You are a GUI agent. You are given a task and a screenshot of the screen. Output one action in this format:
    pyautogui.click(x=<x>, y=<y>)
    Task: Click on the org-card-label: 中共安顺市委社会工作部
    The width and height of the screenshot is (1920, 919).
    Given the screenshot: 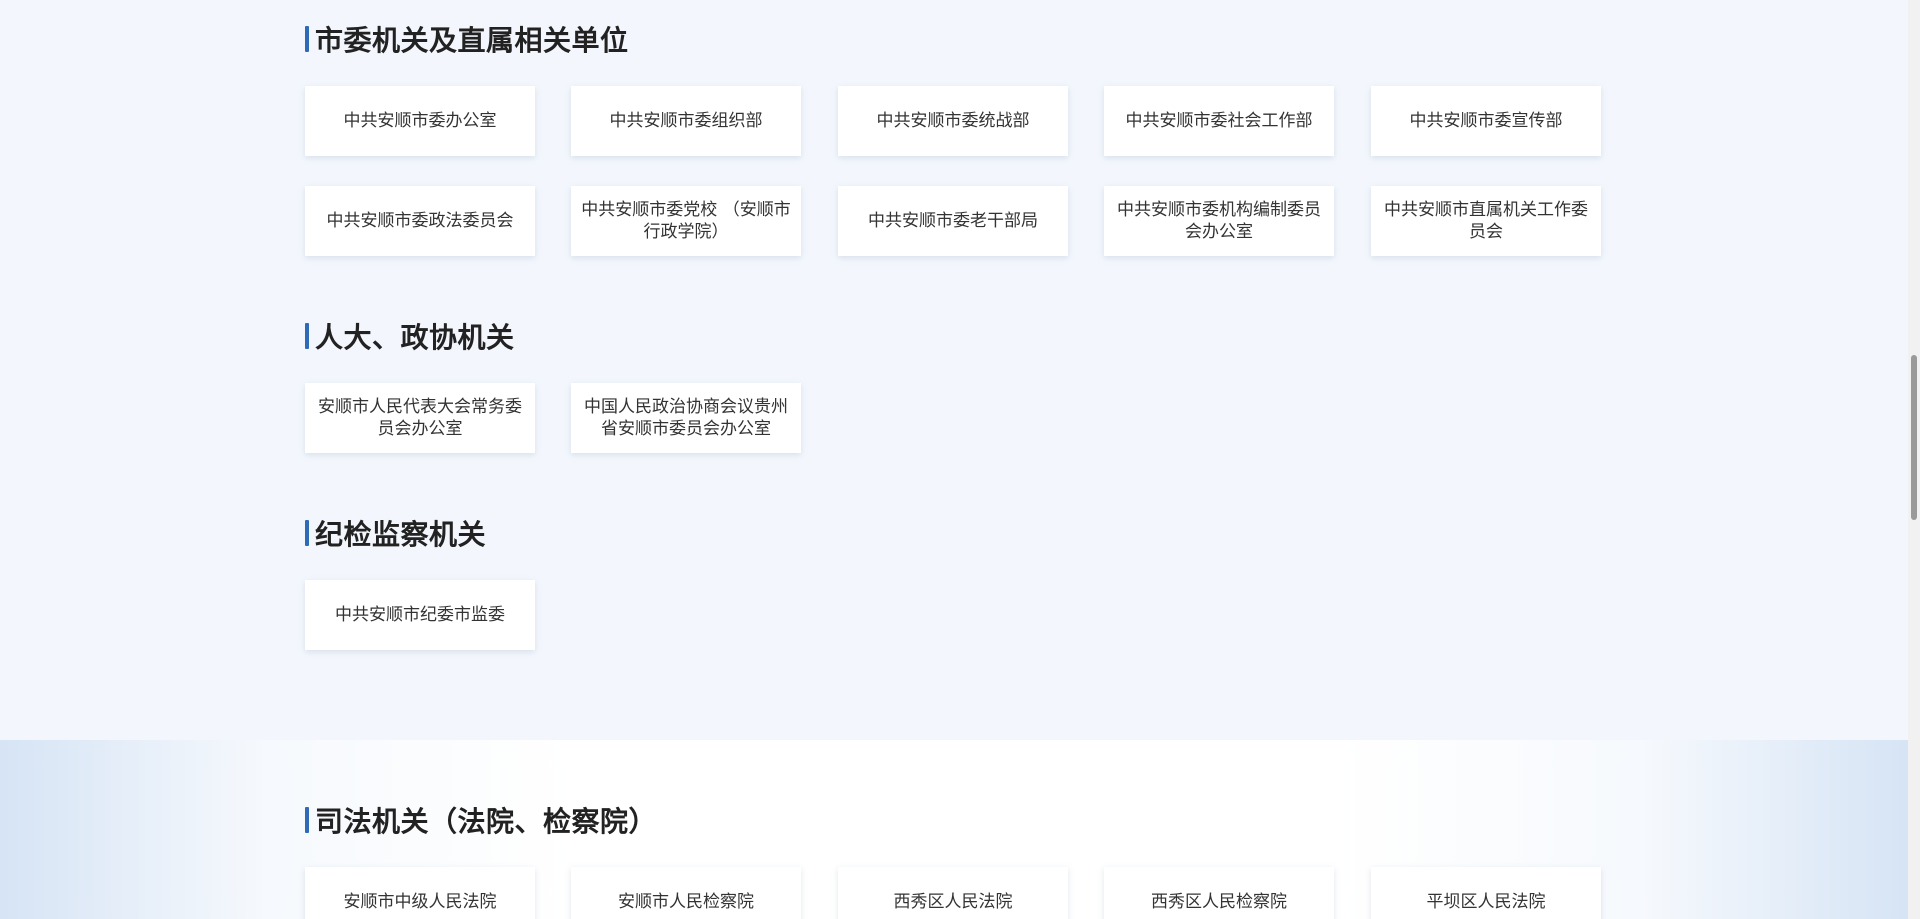 What is the action you would take?
    pyautogui.click(x=1219, y=121)
    